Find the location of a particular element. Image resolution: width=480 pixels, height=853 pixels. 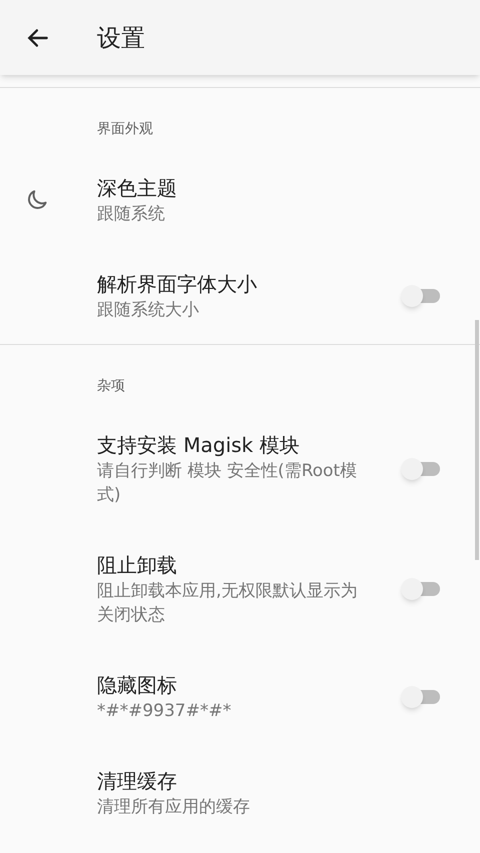

item-summary: 跟随系统 is located at coordinates (131, 214).